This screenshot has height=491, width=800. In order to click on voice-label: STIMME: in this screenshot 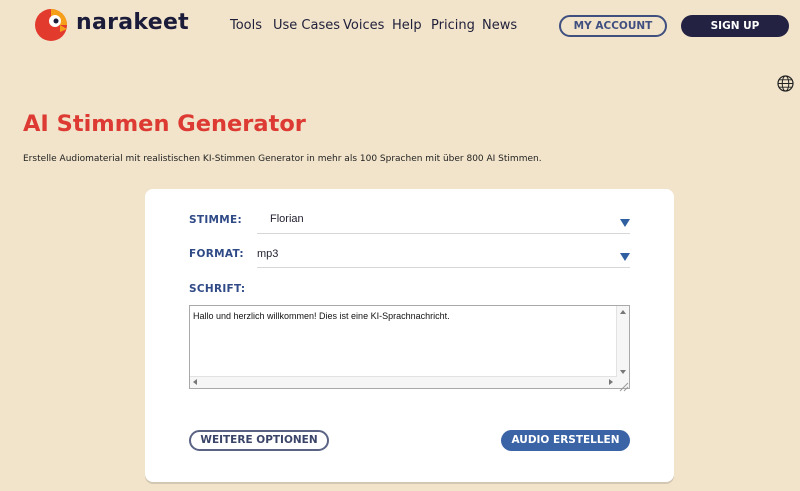, I will do `click(216, 220)`.